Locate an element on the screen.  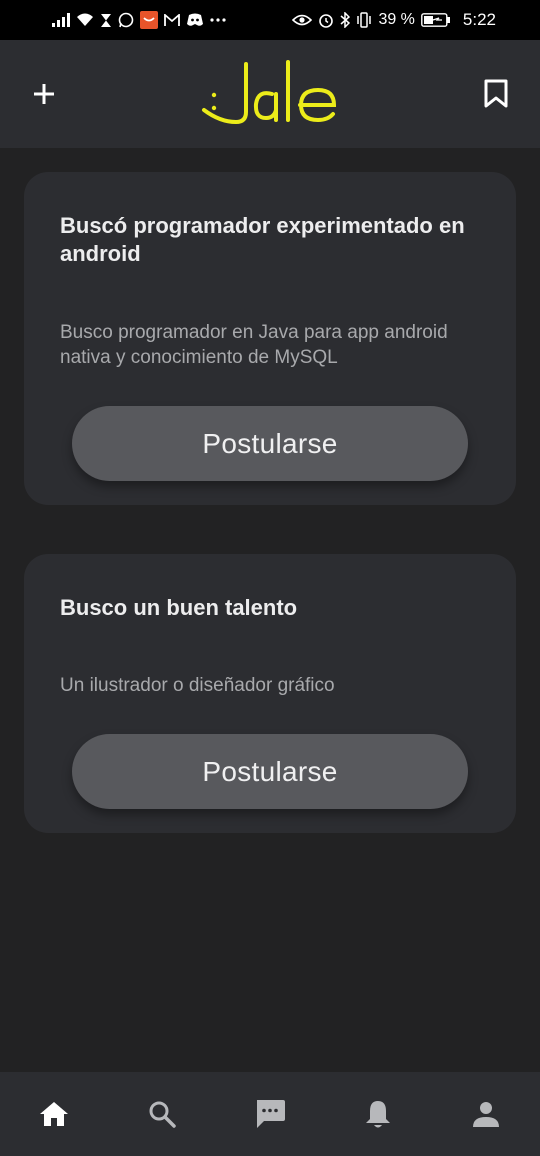
notifications-icon is located at coordinates (378, 1114).